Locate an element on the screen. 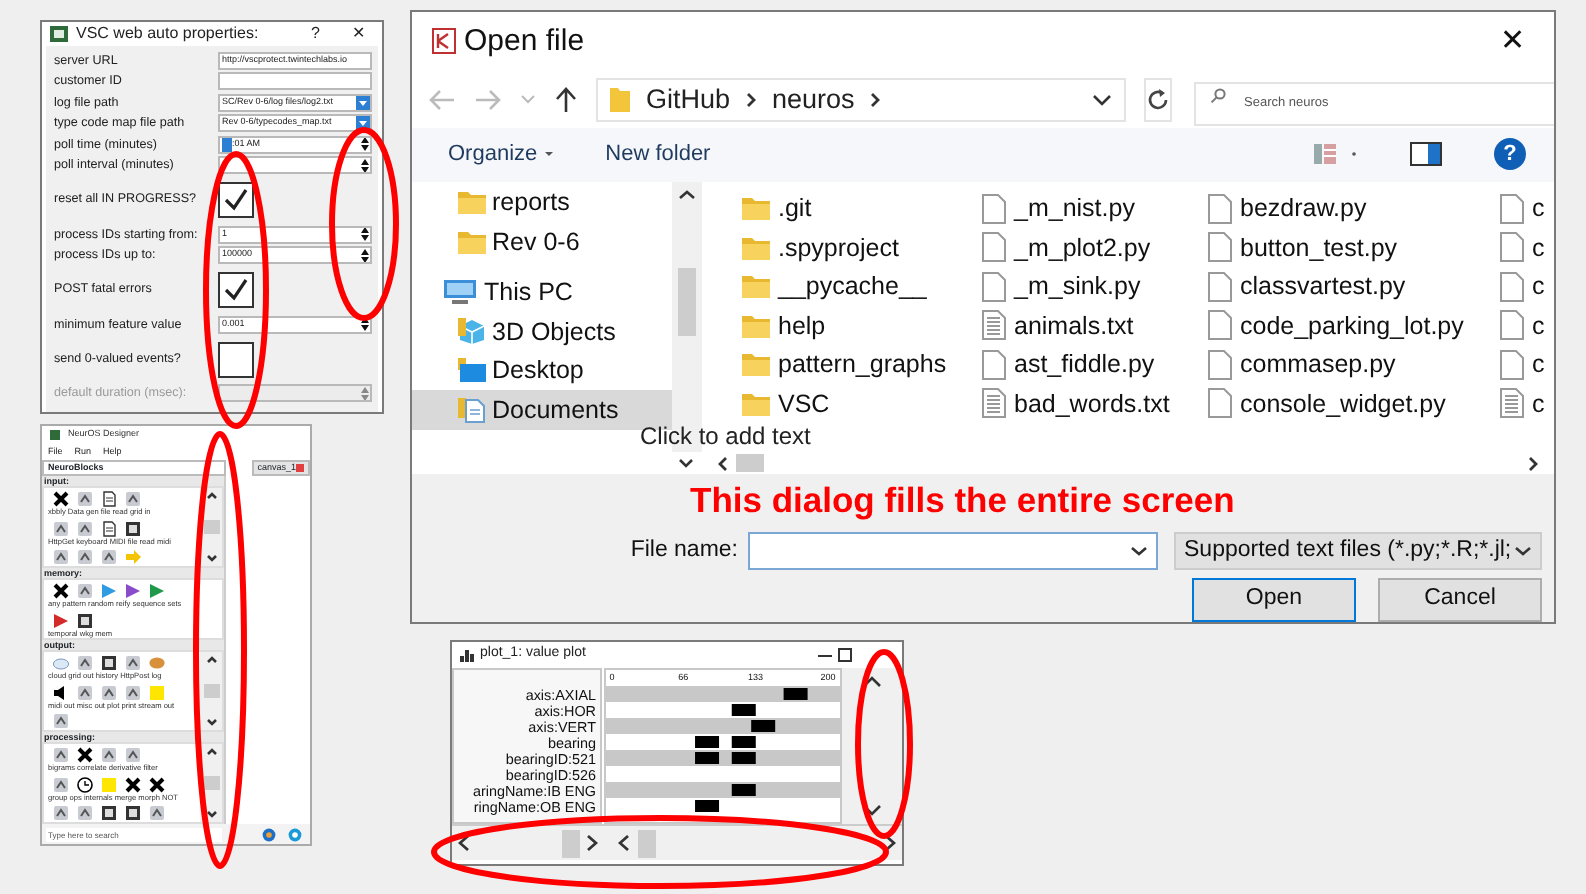 This screenshot has width=1586, height=894. help-button: ? is located at coordinates (1510, 154).